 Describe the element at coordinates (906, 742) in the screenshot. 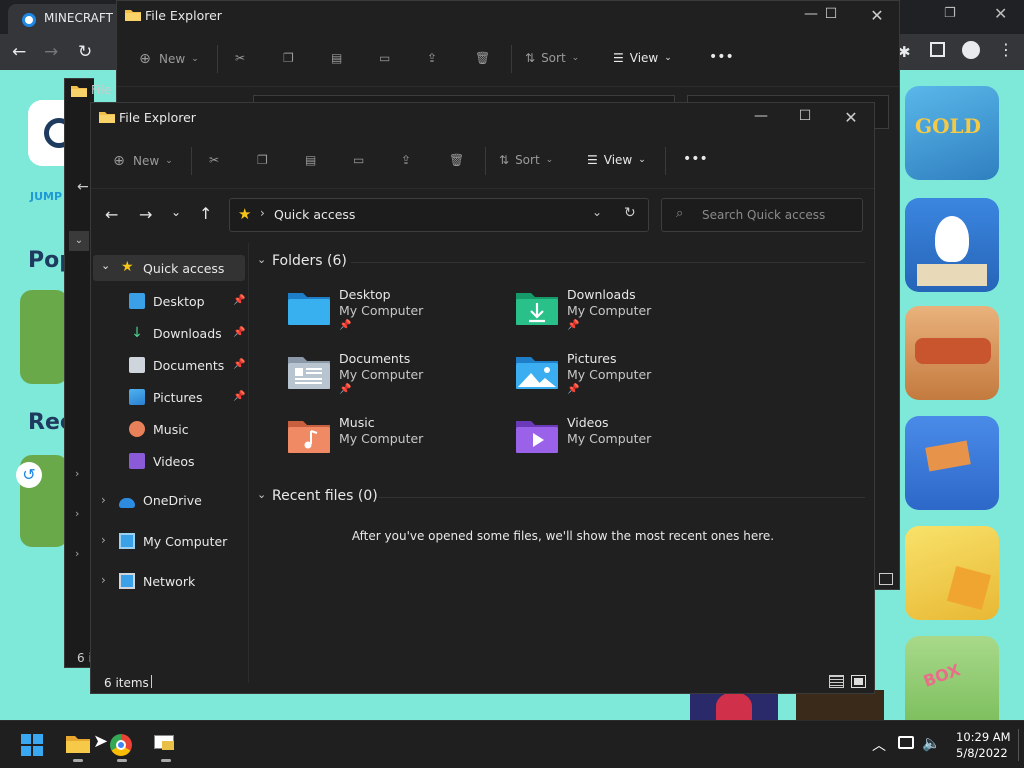

I see `network-status-icon` at that location.